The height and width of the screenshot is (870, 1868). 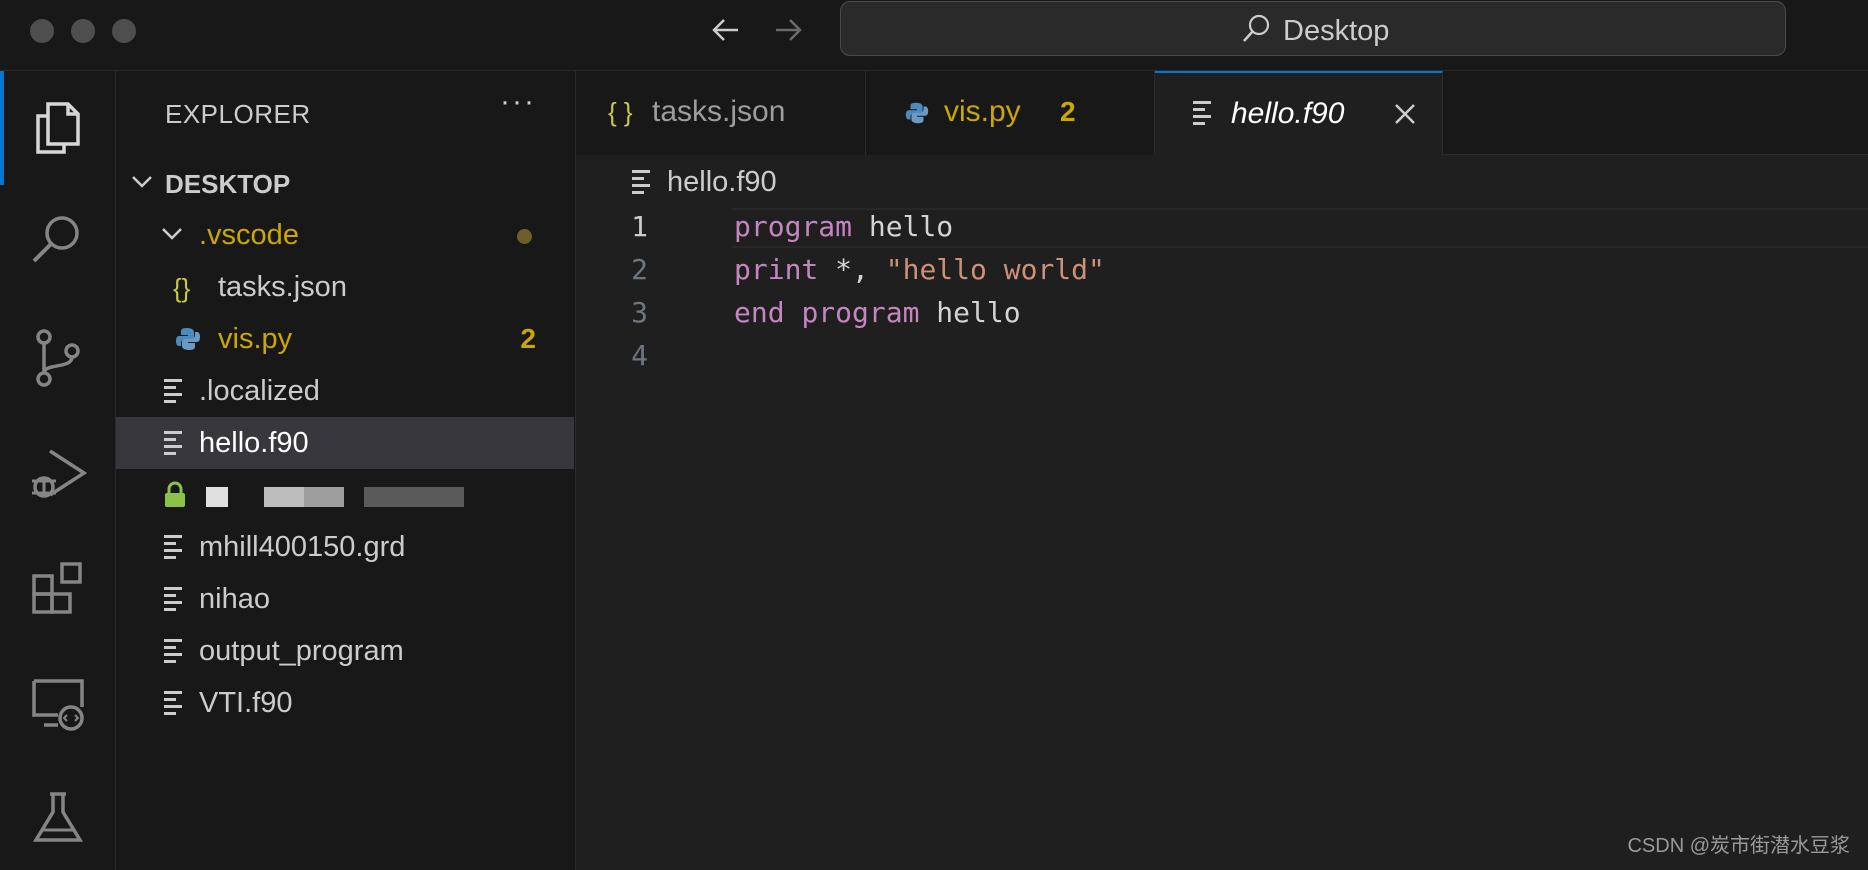 What do you see at coordinates (175, 494) in the screenshot?
I see `lock-icon` at bounding box center [175, 494].